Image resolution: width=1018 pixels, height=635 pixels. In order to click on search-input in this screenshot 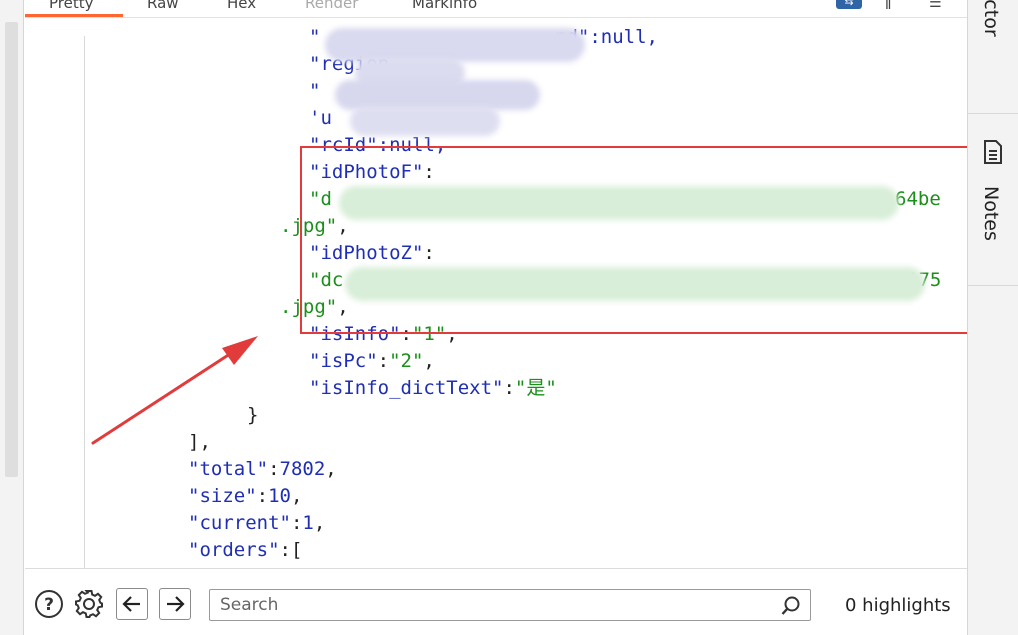, I will do `click(490, 605)`.